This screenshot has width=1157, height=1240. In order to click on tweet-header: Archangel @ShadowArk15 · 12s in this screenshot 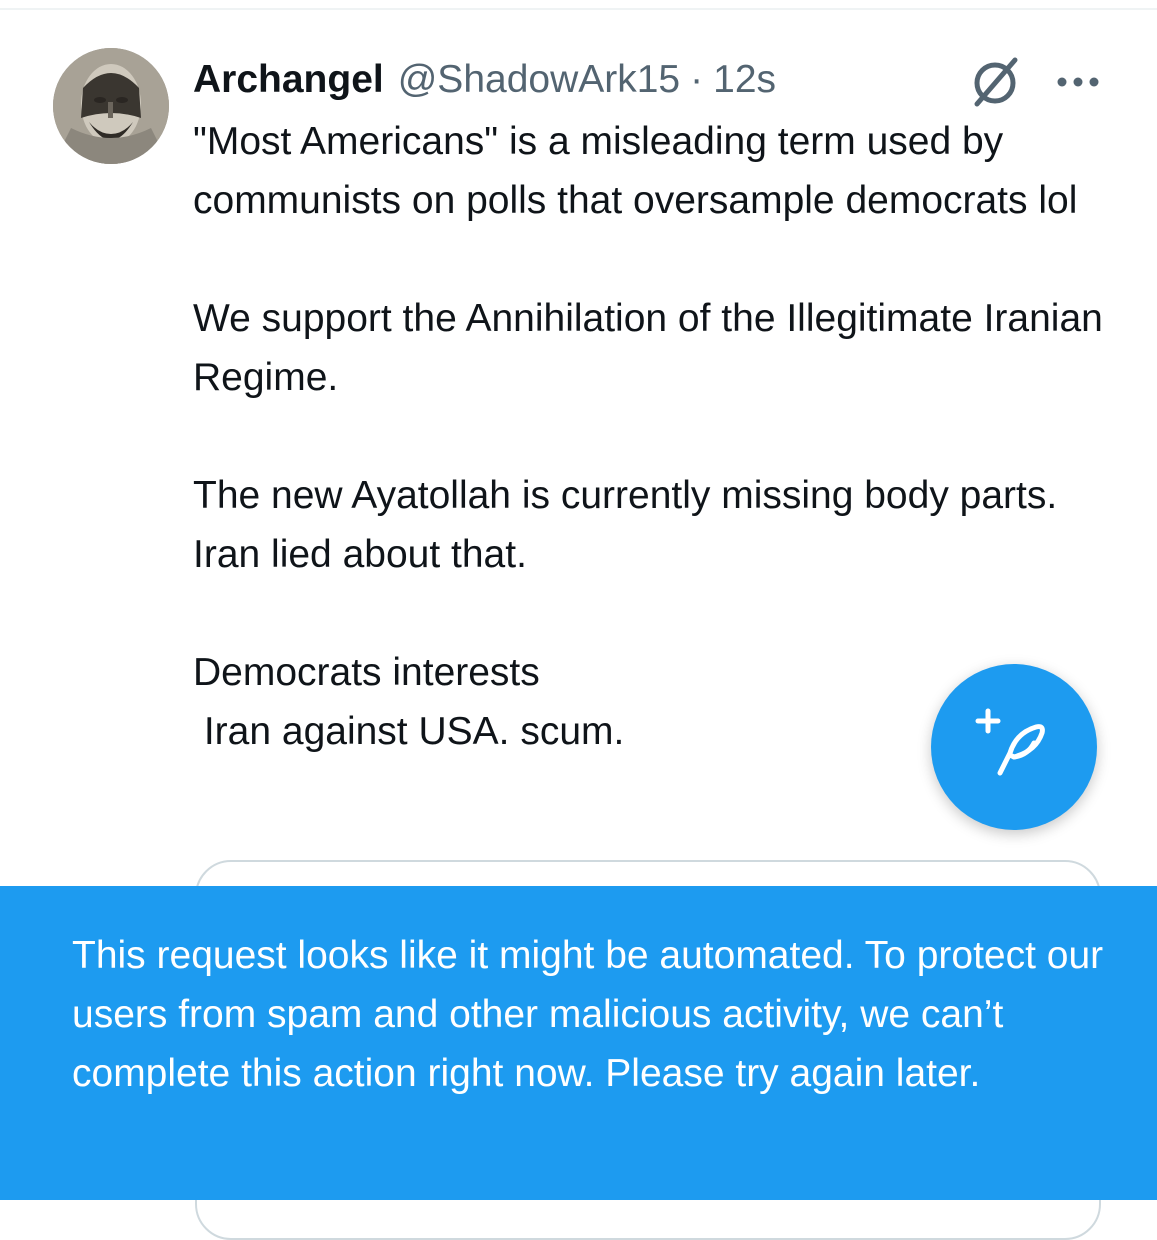, I will do `click(484, 80)`.